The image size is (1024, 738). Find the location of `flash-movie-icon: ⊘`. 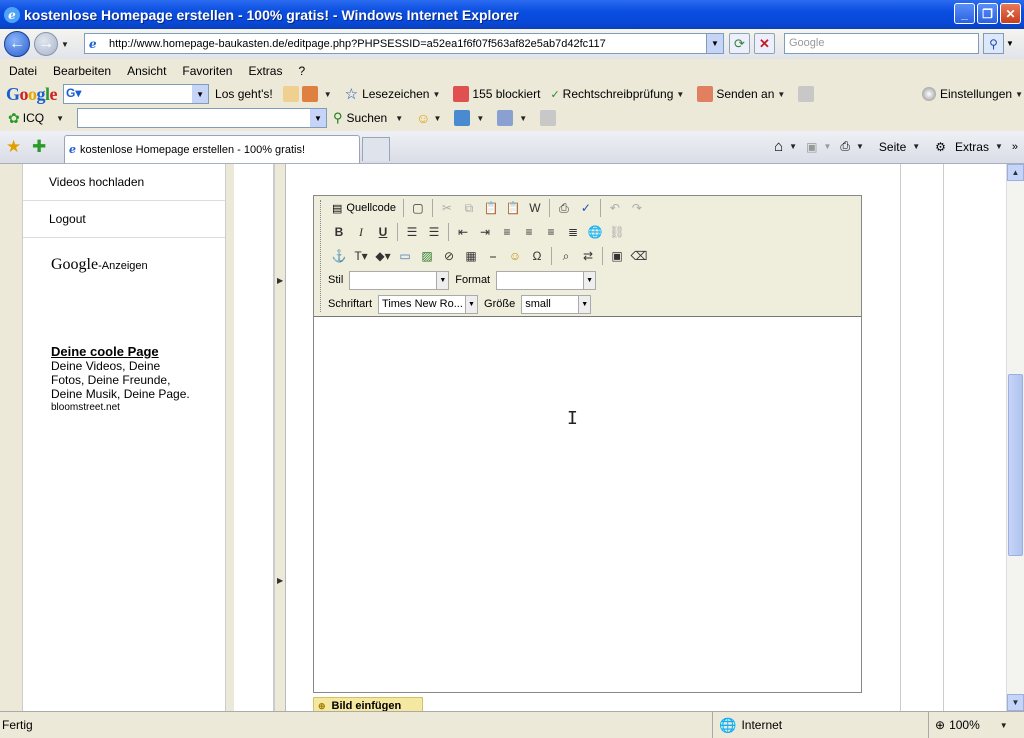

flash-movie-icon: ⊘ is located at coordinates (449, 256).